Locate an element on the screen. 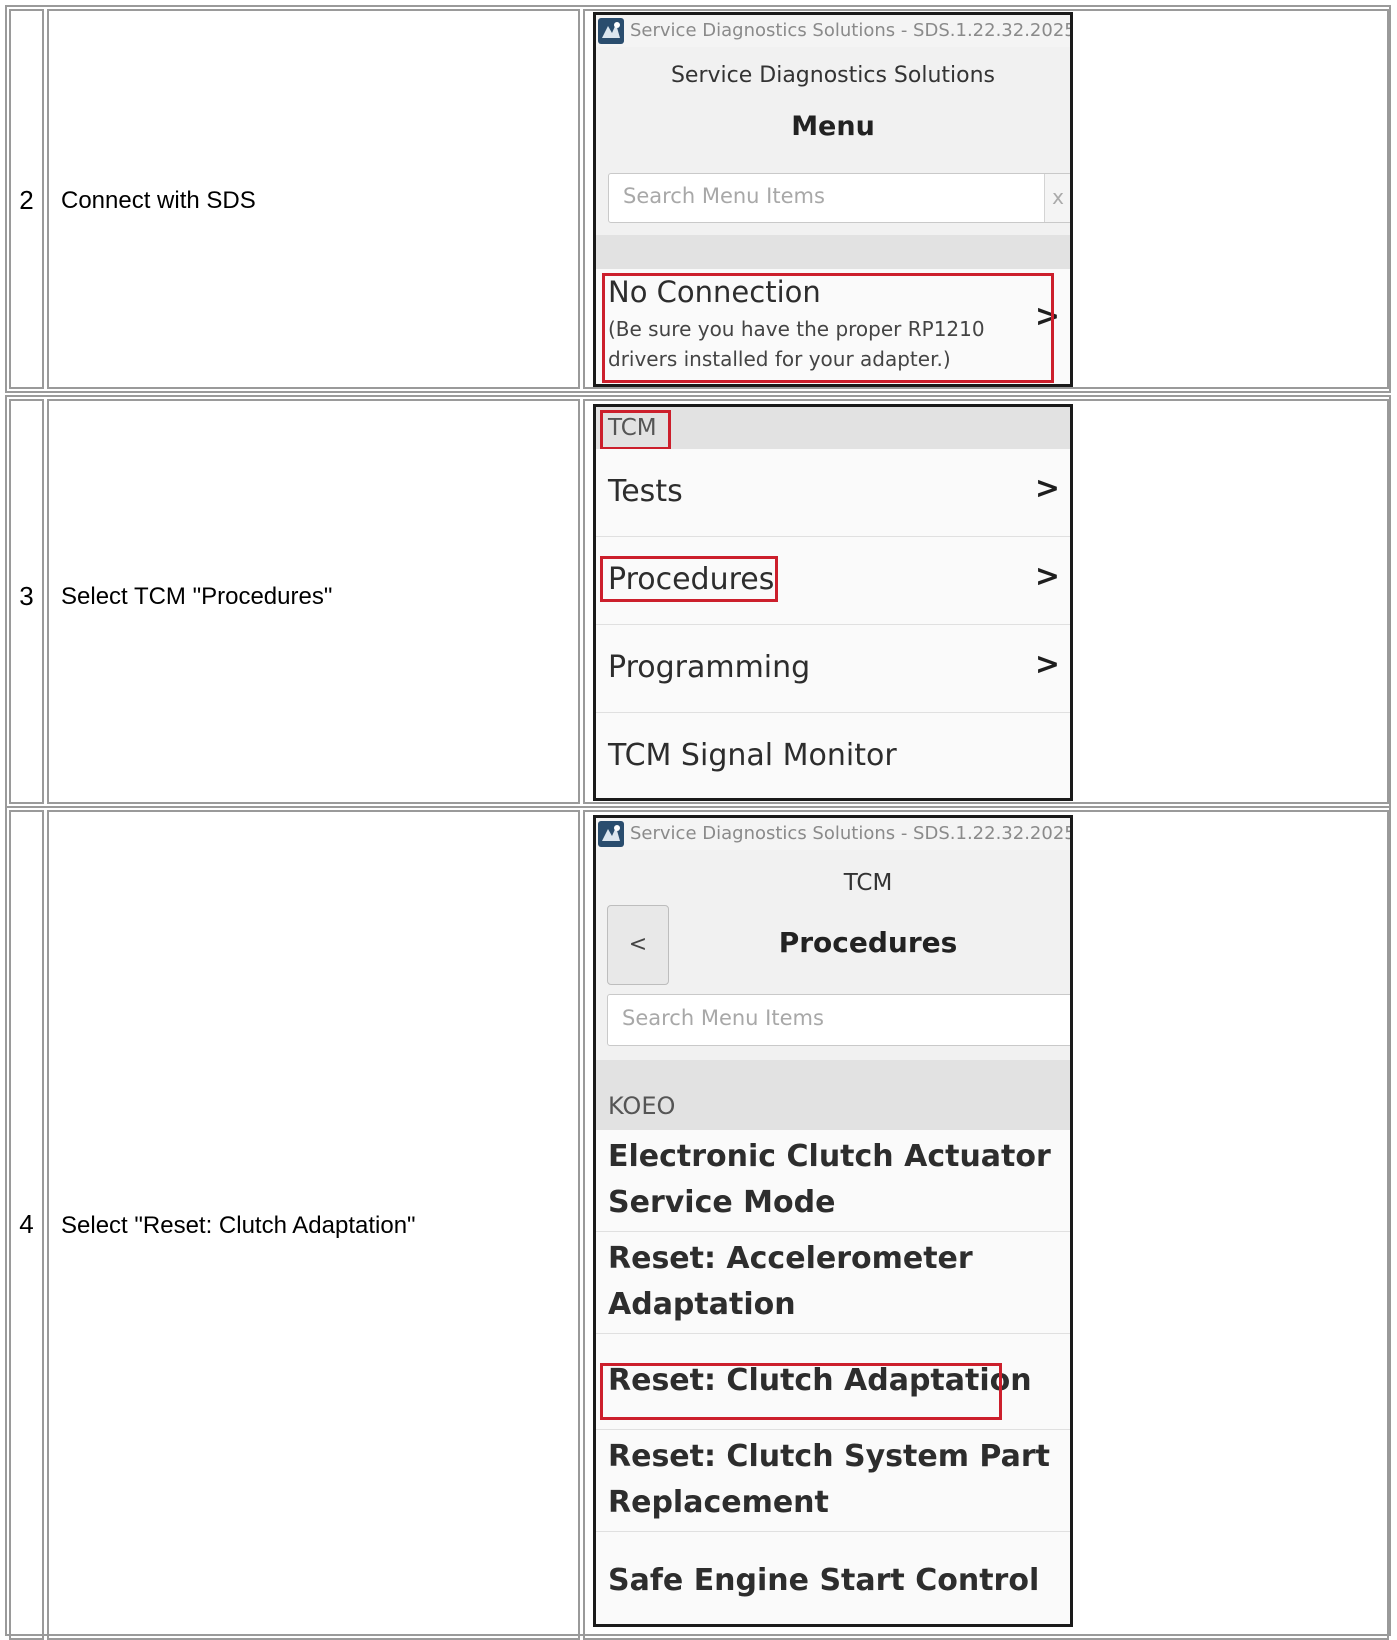 The image size is (1397, 1640). menu-item-label: TCM Signal Monitor is located at coordinates (752, 755).